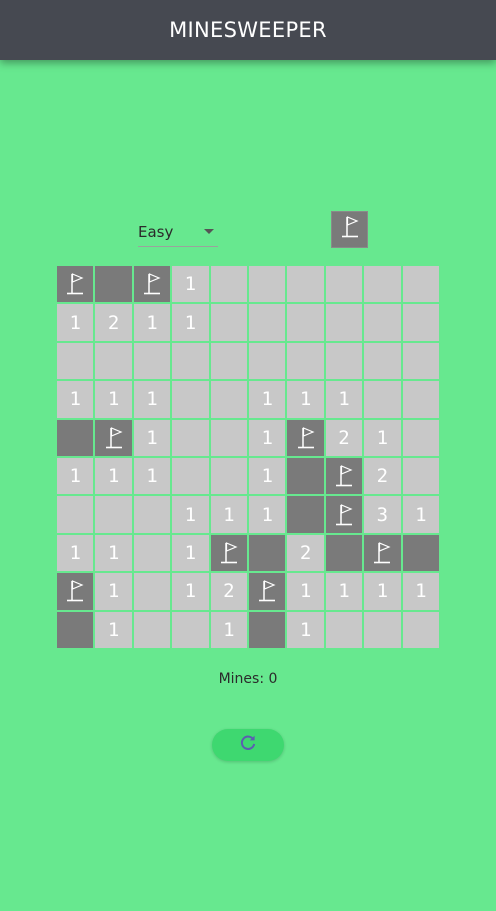  What do you see at coordinates (178, 232) in the screenshot?
I see `difficulty-select: Easy` at bounding box center [178, 232].